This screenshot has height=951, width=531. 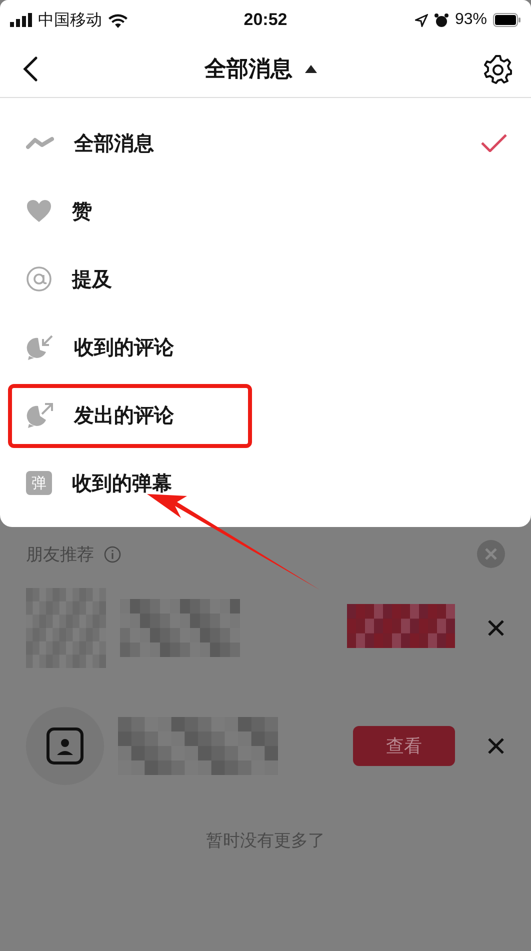 I want to click on menu-item: 弹 收到的弹幕, so click(x=265, y=483).